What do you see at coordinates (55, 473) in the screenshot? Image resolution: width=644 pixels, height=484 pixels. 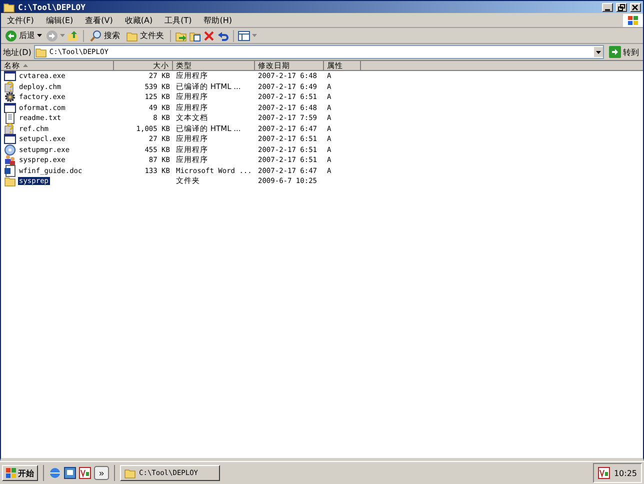 I see `globe-icon` at bounding box center [55, 473].